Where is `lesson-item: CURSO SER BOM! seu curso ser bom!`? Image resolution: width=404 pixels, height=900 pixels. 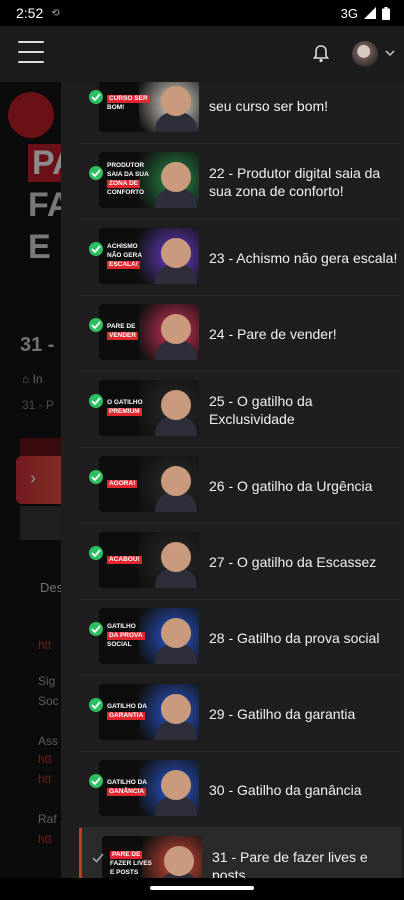
lesson-item: CURSO SER BOM! seu curso ser bom! is located at coordinates (240, 113).